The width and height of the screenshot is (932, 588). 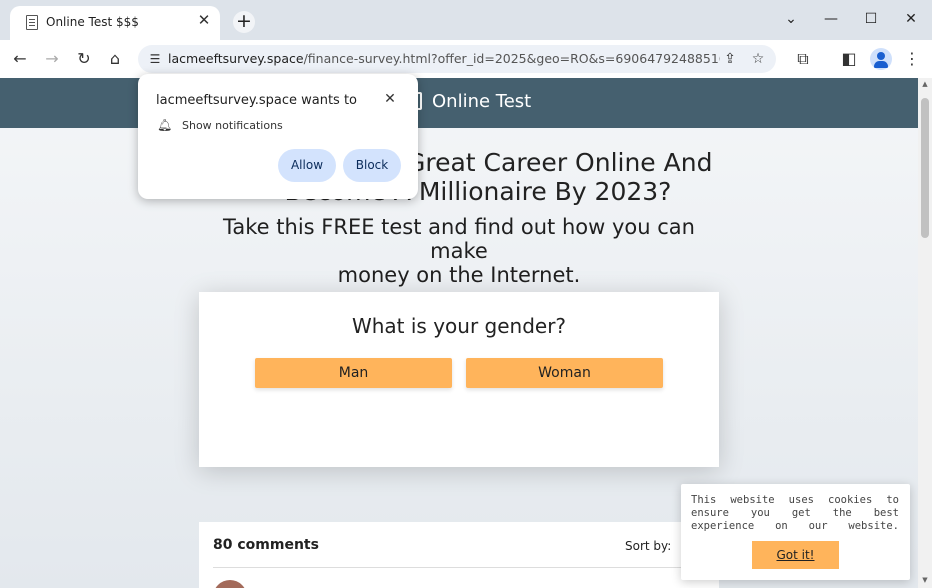 What do you see at coordinates (466, 20) in the screenshot?
I see `tab-strip: Online Test $$$ ✕ + ⌄ — ☐ ✕` at bounding box center [466, 20].